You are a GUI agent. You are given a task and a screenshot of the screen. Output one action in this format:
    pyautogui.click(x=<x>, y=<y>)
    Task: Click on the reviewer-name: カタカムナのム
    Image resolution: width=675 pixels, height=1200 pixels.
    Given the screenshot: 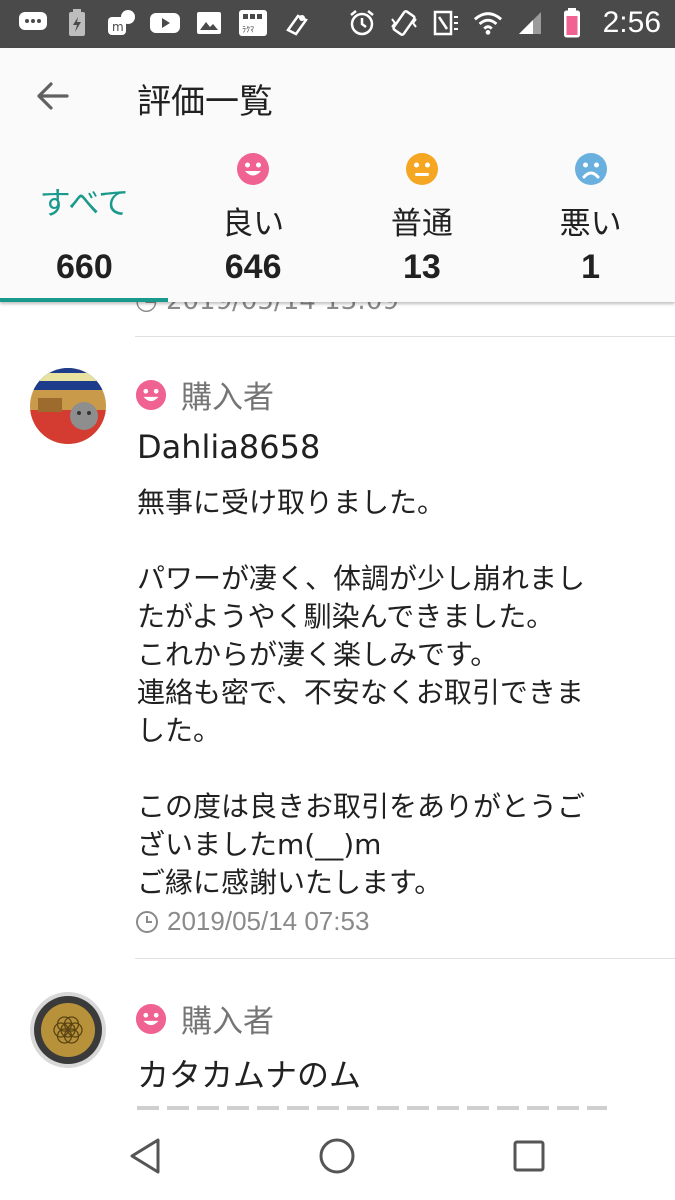 What is the action you would take?
    pyautogui.click(x=249, y=1073)
    